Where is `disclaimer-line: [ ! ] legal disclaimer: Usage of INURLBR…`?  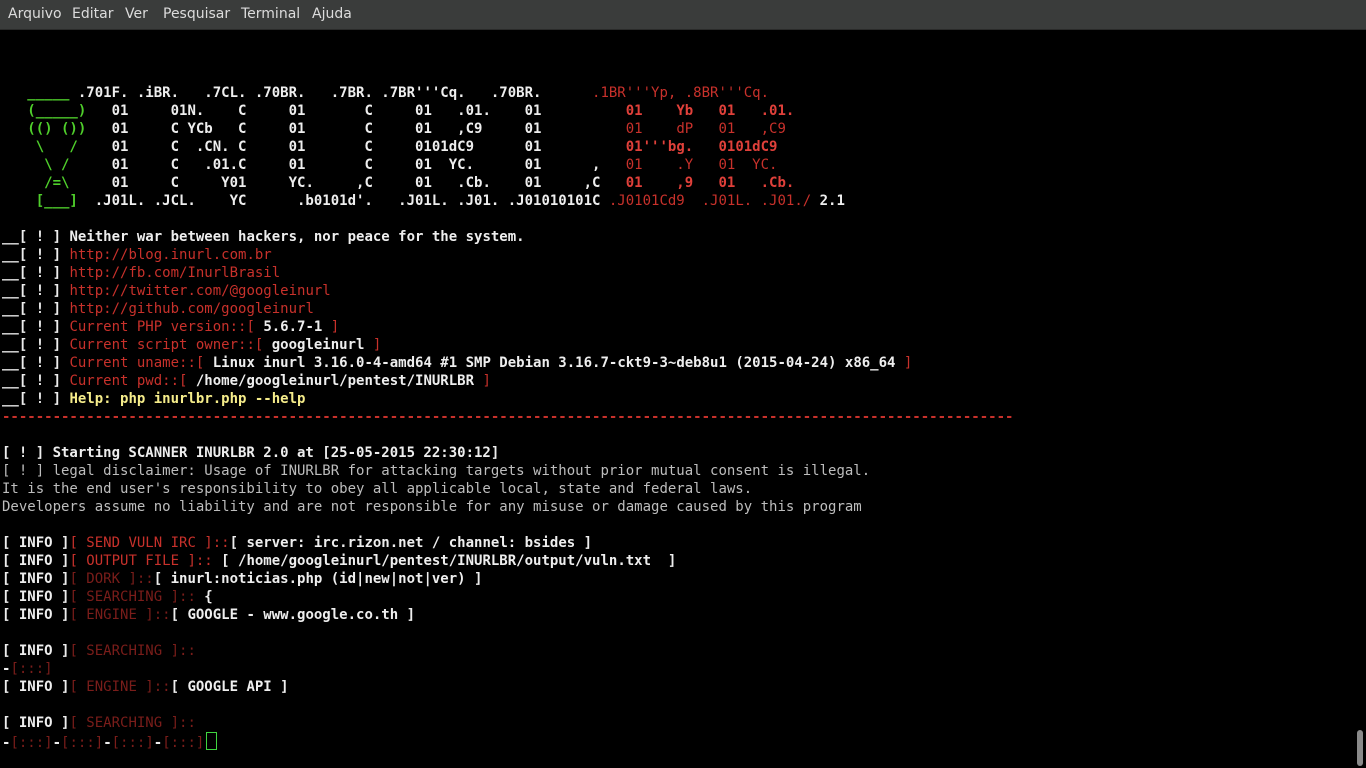 disclaimer-line: [ ! ] legal disclaimer: Usage of INURLBR… is located at coordinates (436, 471).